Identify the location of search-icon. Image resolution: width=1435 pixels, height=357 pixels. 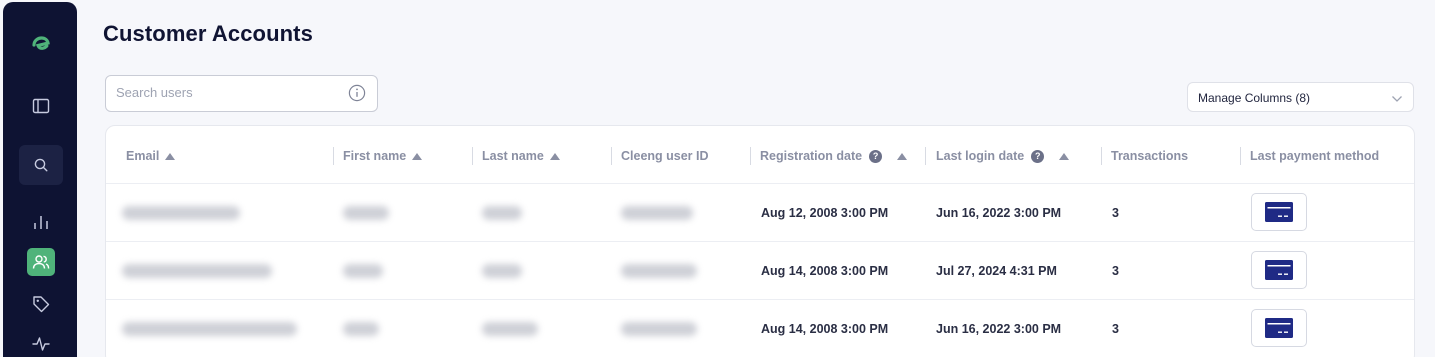
(41, 165).